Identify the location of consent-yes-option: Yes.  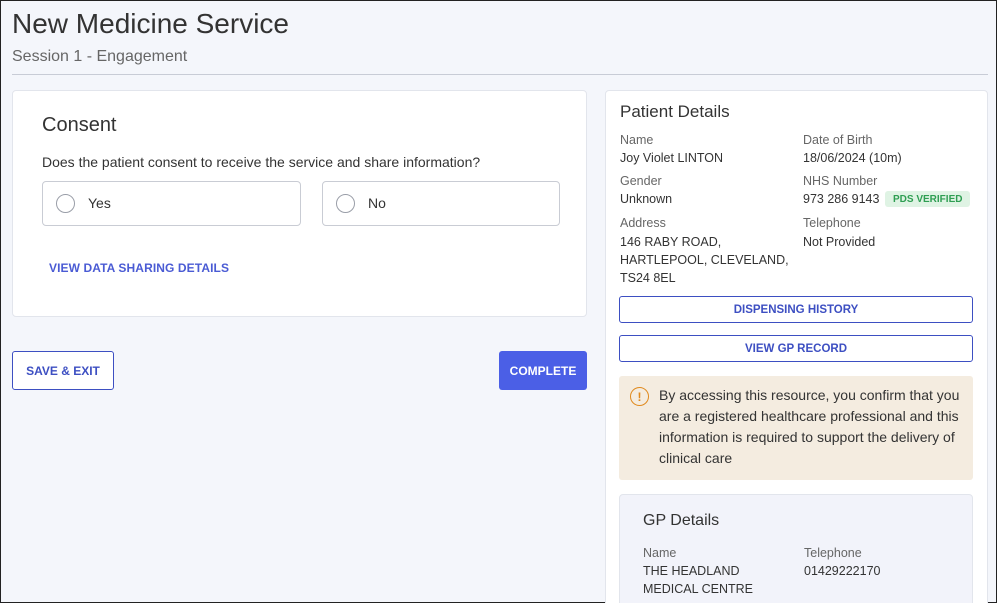
(171, 203).